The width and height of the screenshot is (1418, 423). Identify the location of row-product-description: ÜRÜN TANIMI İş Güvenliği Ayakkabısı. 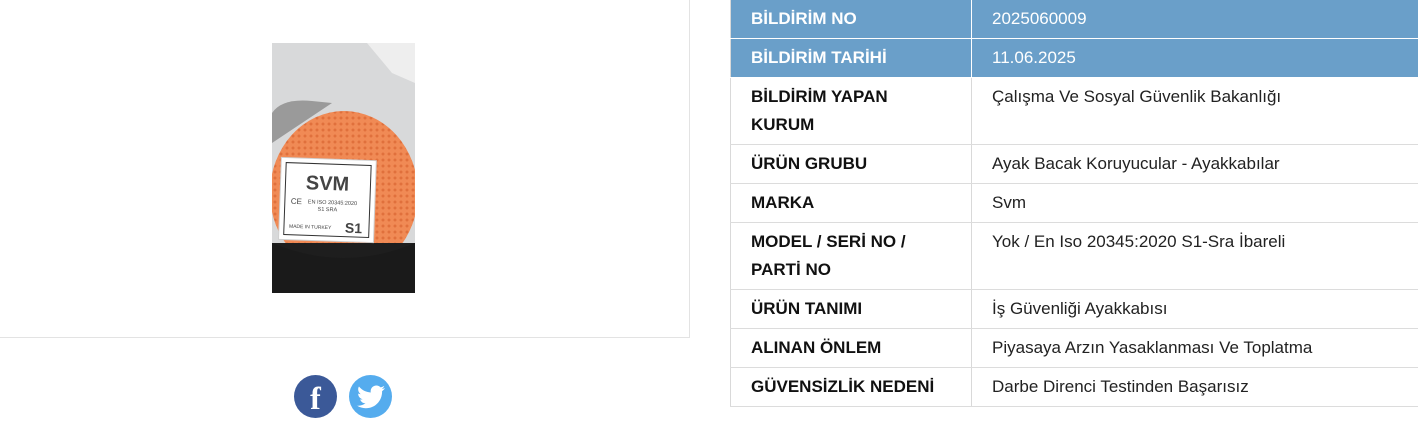
(1074, 309).